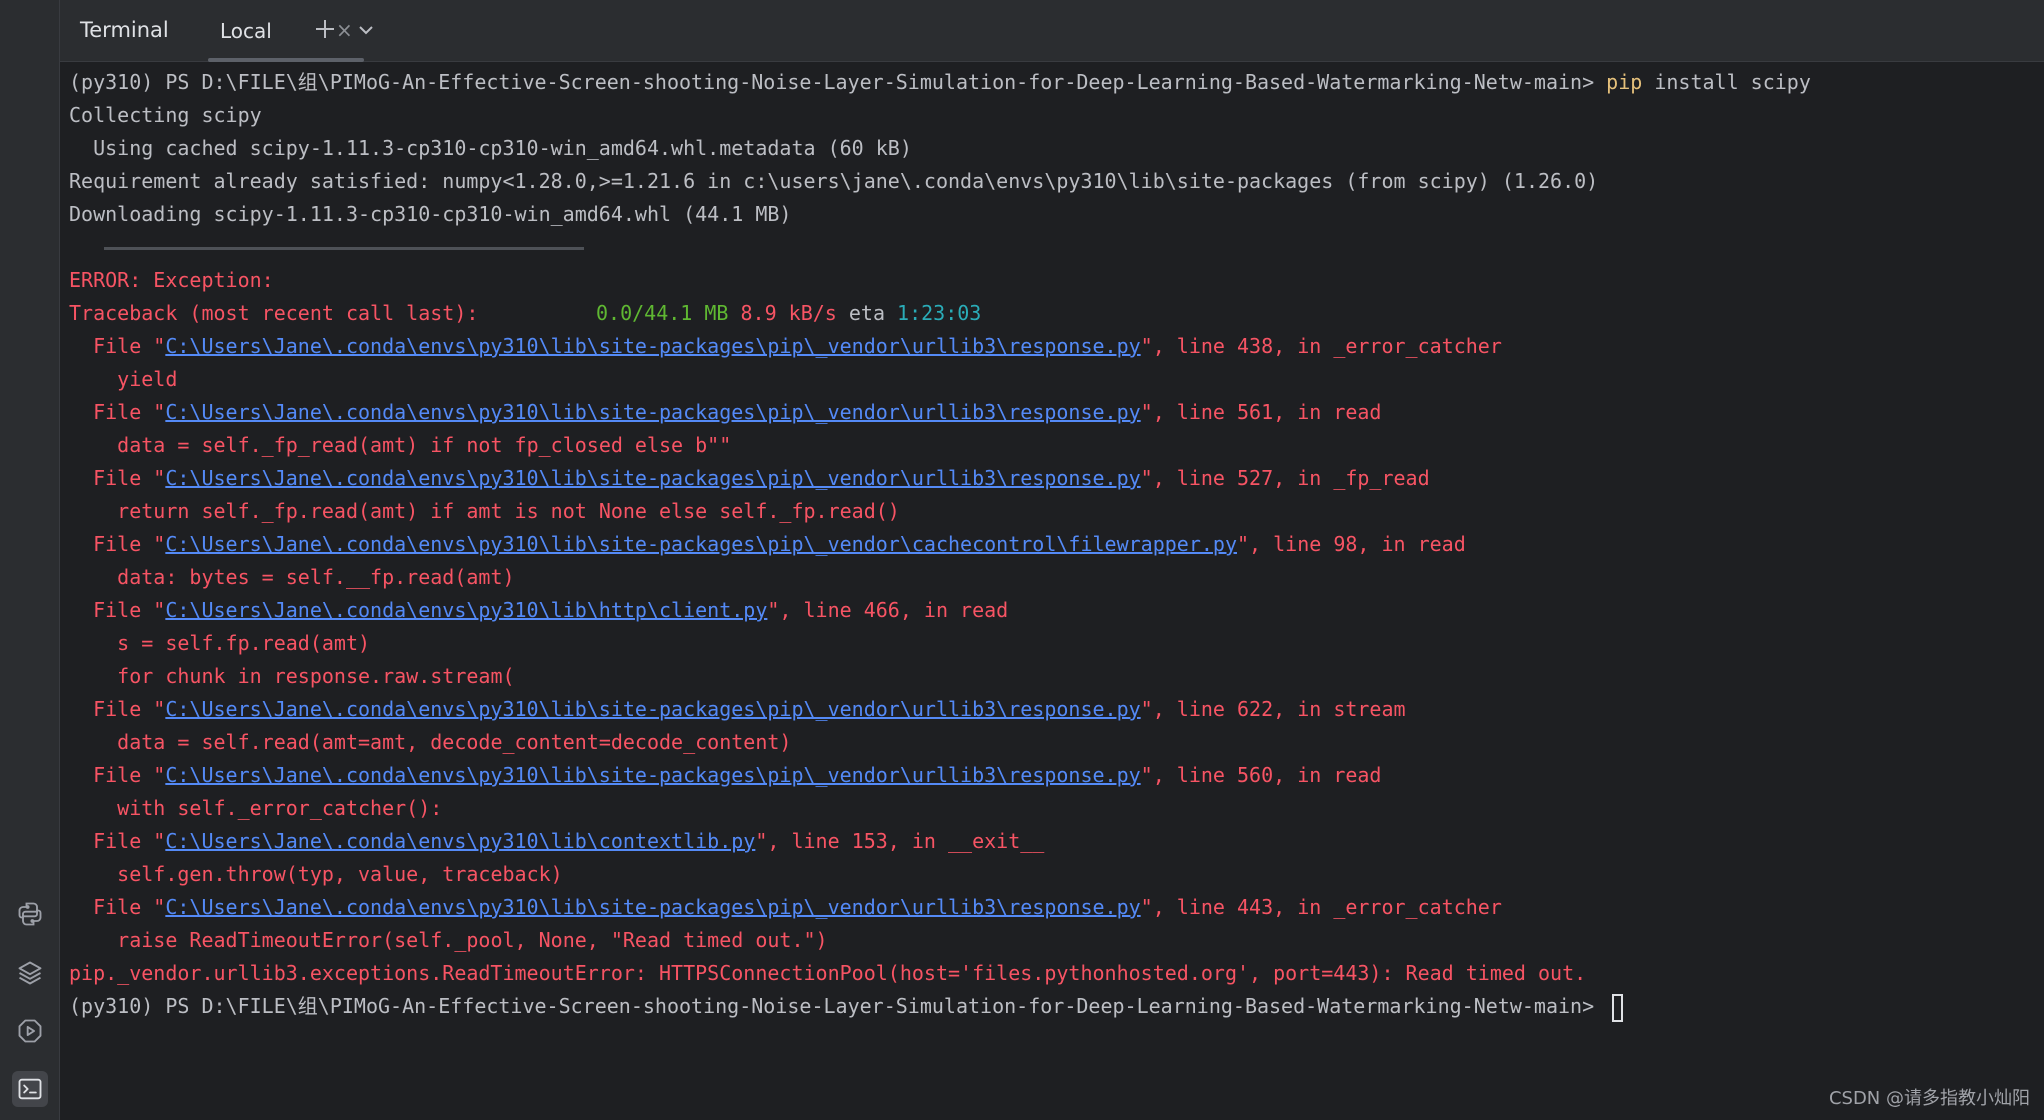 Image resolution: width=2044 pixels, height=1120 pixels. I want to click on tool-window-title: Terminal, so click(124, 30).